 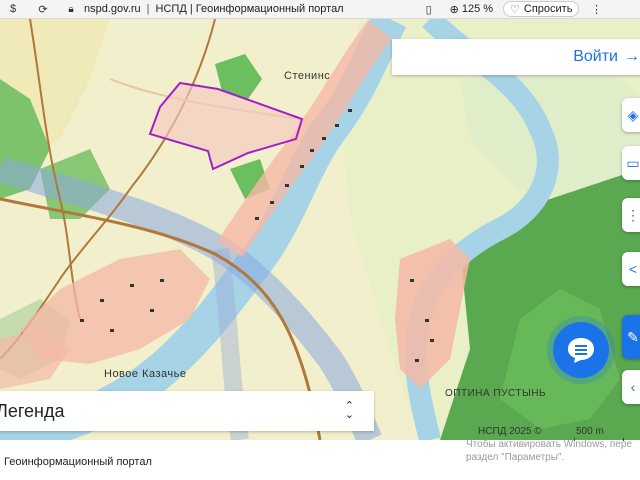 I want to click on ruler-tool-button: ▭, so click(x=631, y=163).